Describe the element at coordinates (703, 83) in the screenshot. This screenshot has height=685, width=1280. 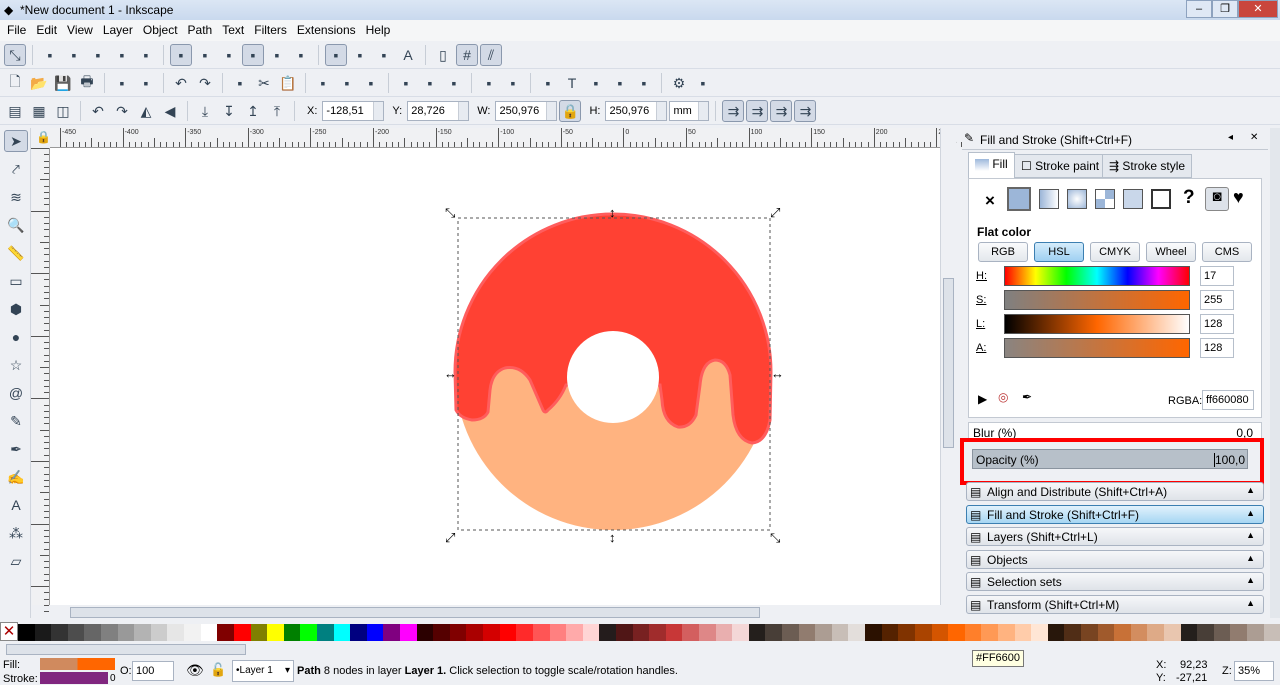
I see `document-properties-icon: ▪` at that location.